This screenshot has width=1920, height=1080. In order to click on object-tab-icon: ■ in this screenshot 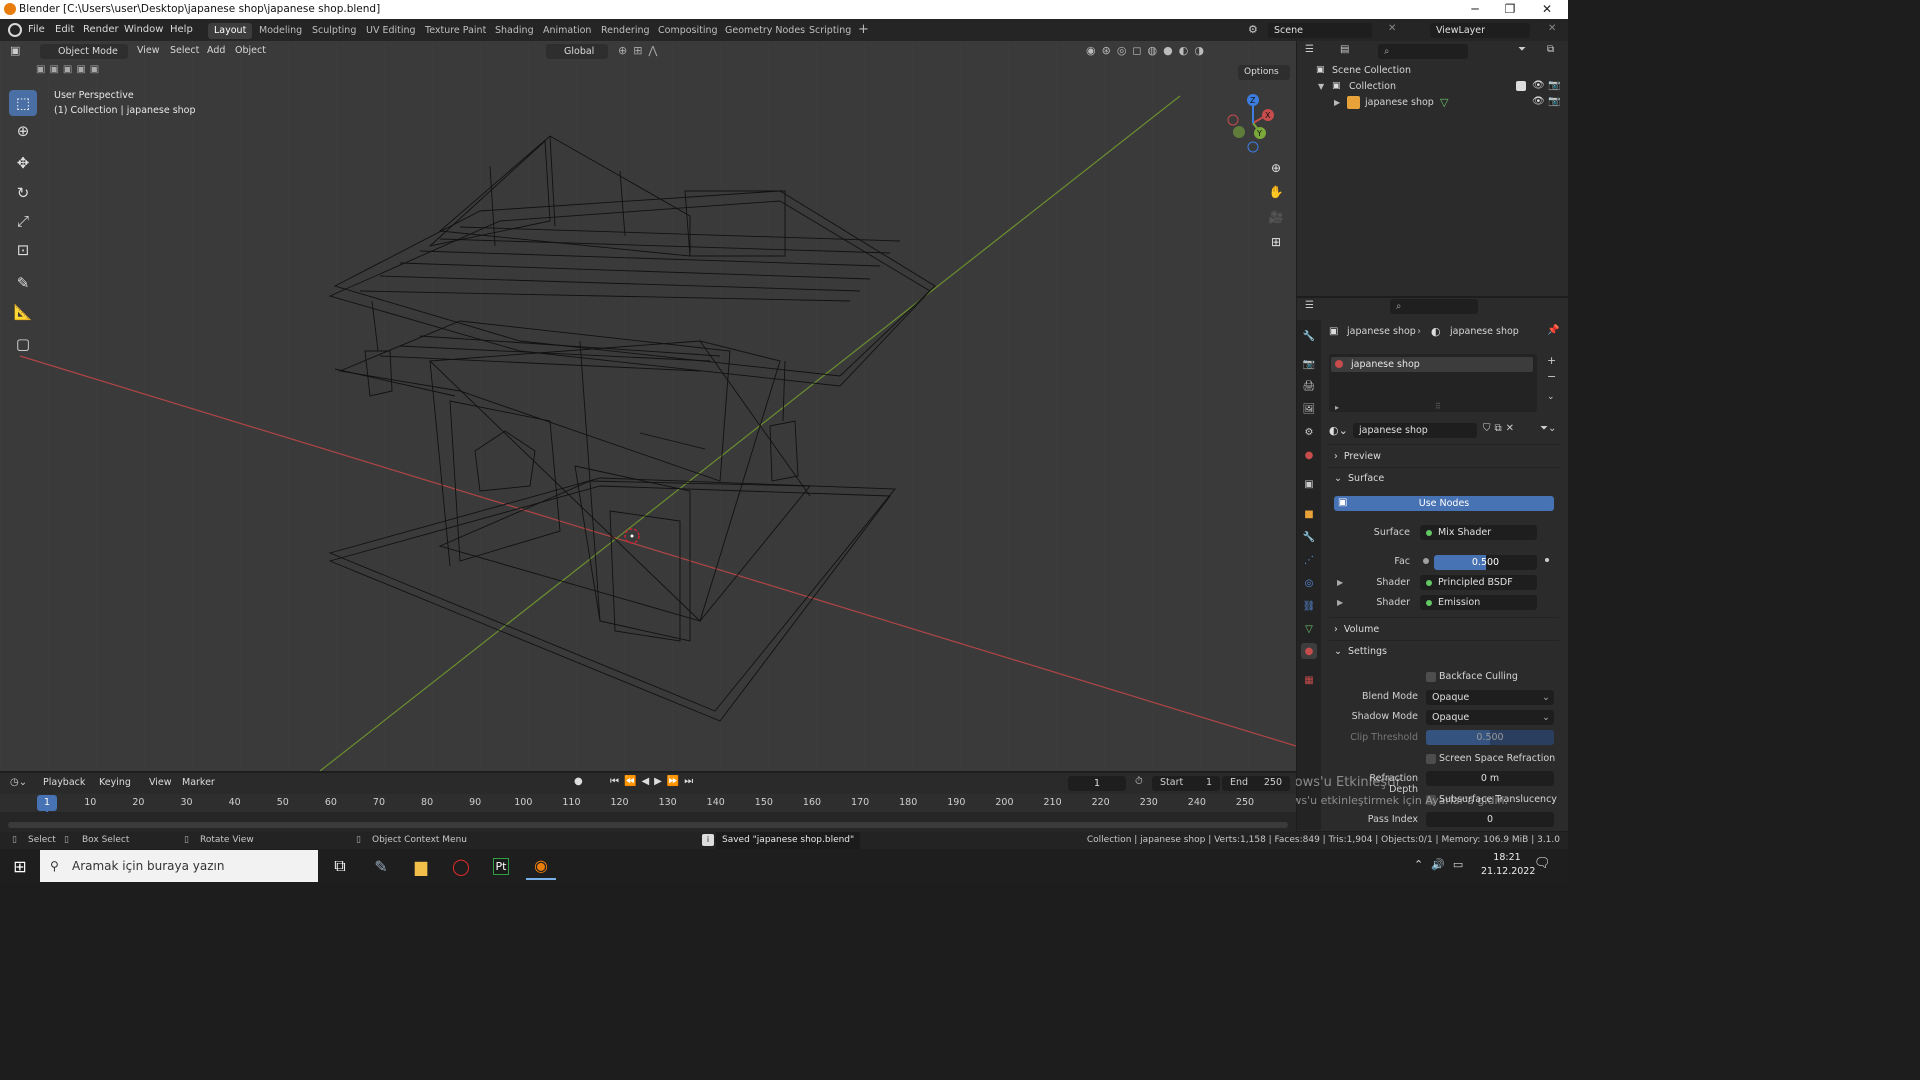, I will do `click(1309, 514)`.